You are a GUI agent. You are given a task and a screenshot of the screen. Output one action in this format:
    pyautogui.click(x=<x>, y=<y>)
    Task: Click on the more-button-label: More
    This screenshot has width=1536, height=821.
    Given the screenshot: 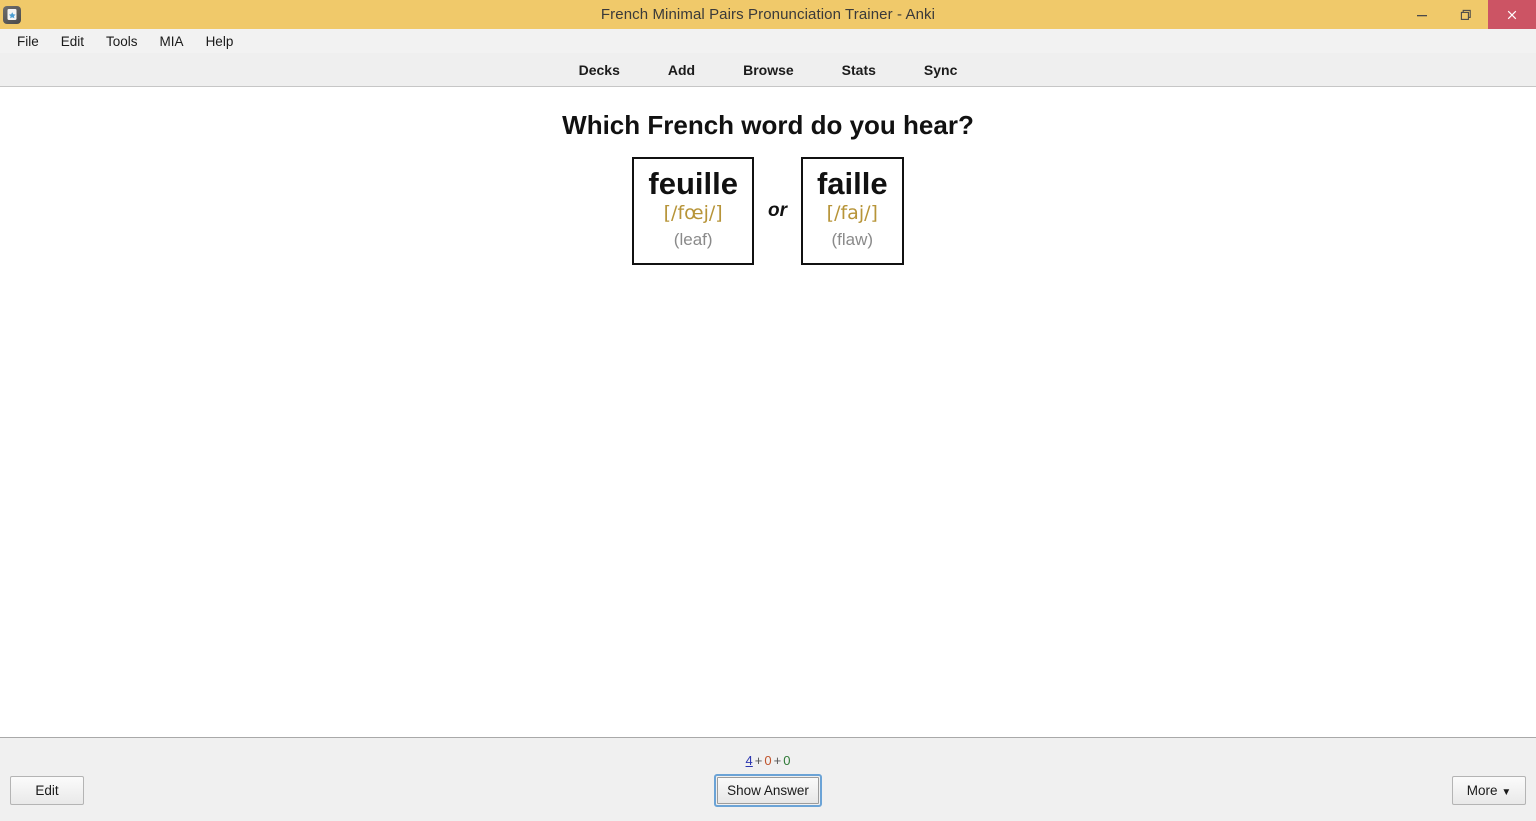 What is the action you would take?
    pyautogui.click(x=1482, y=790)
    